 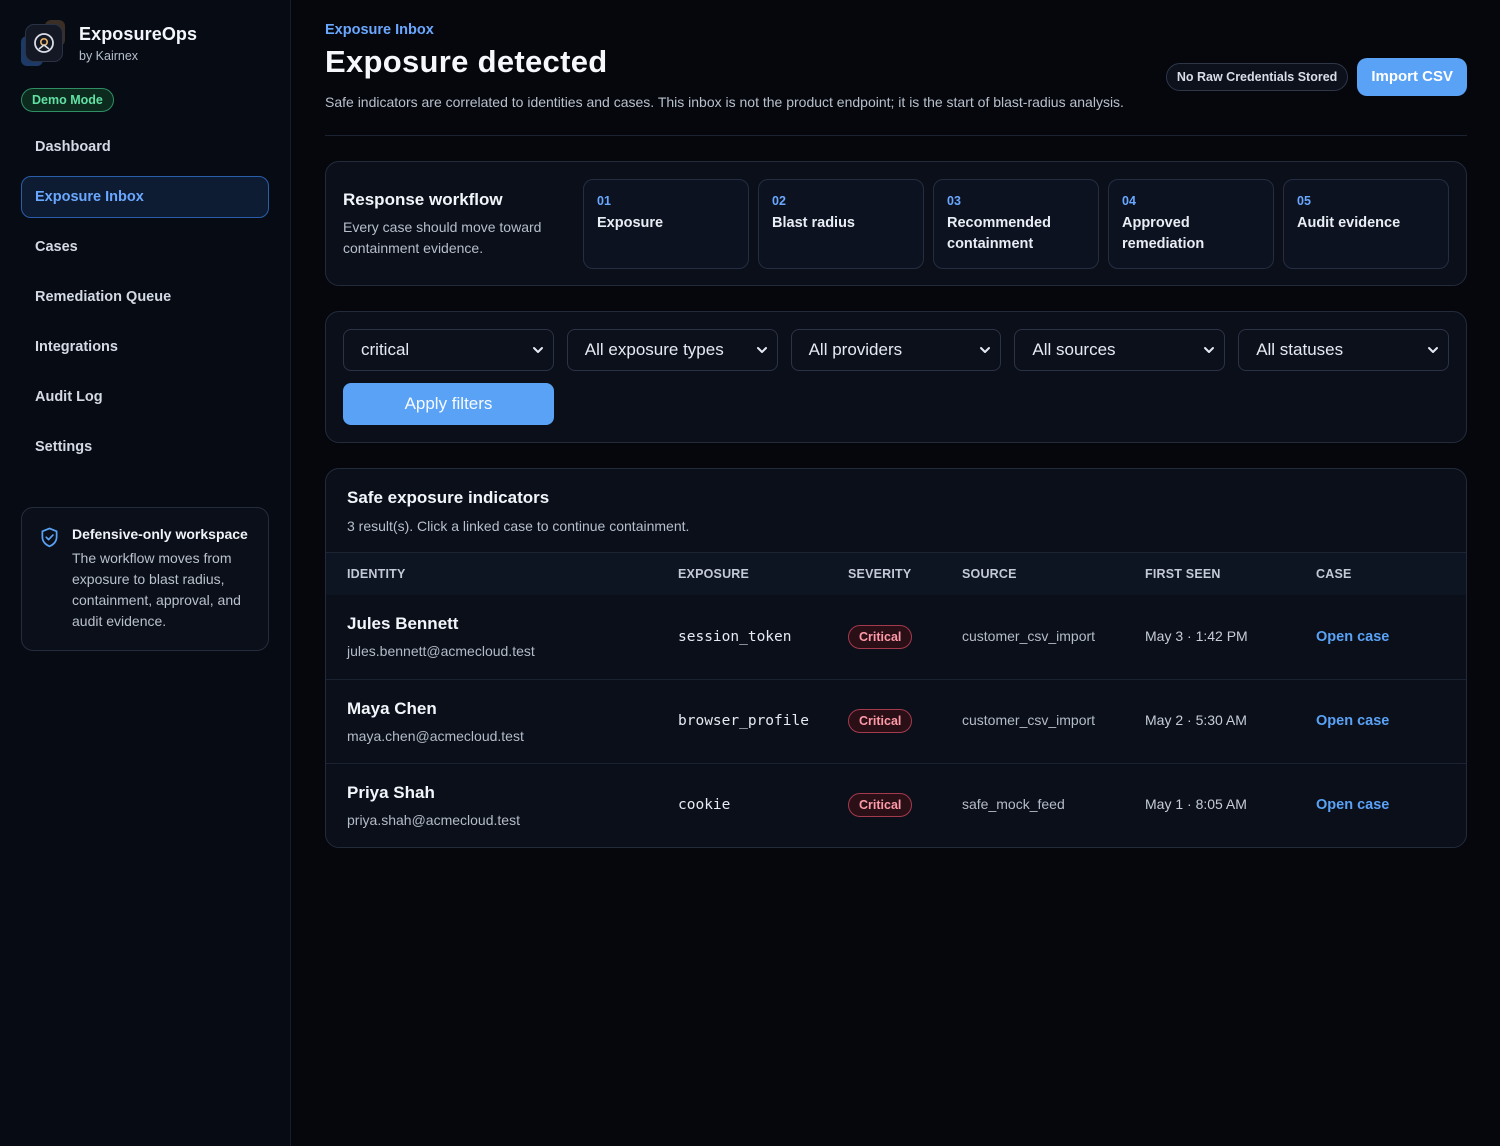 I want to click on demo-mode-badge: Demo Mode, so click(x=67, y=100).